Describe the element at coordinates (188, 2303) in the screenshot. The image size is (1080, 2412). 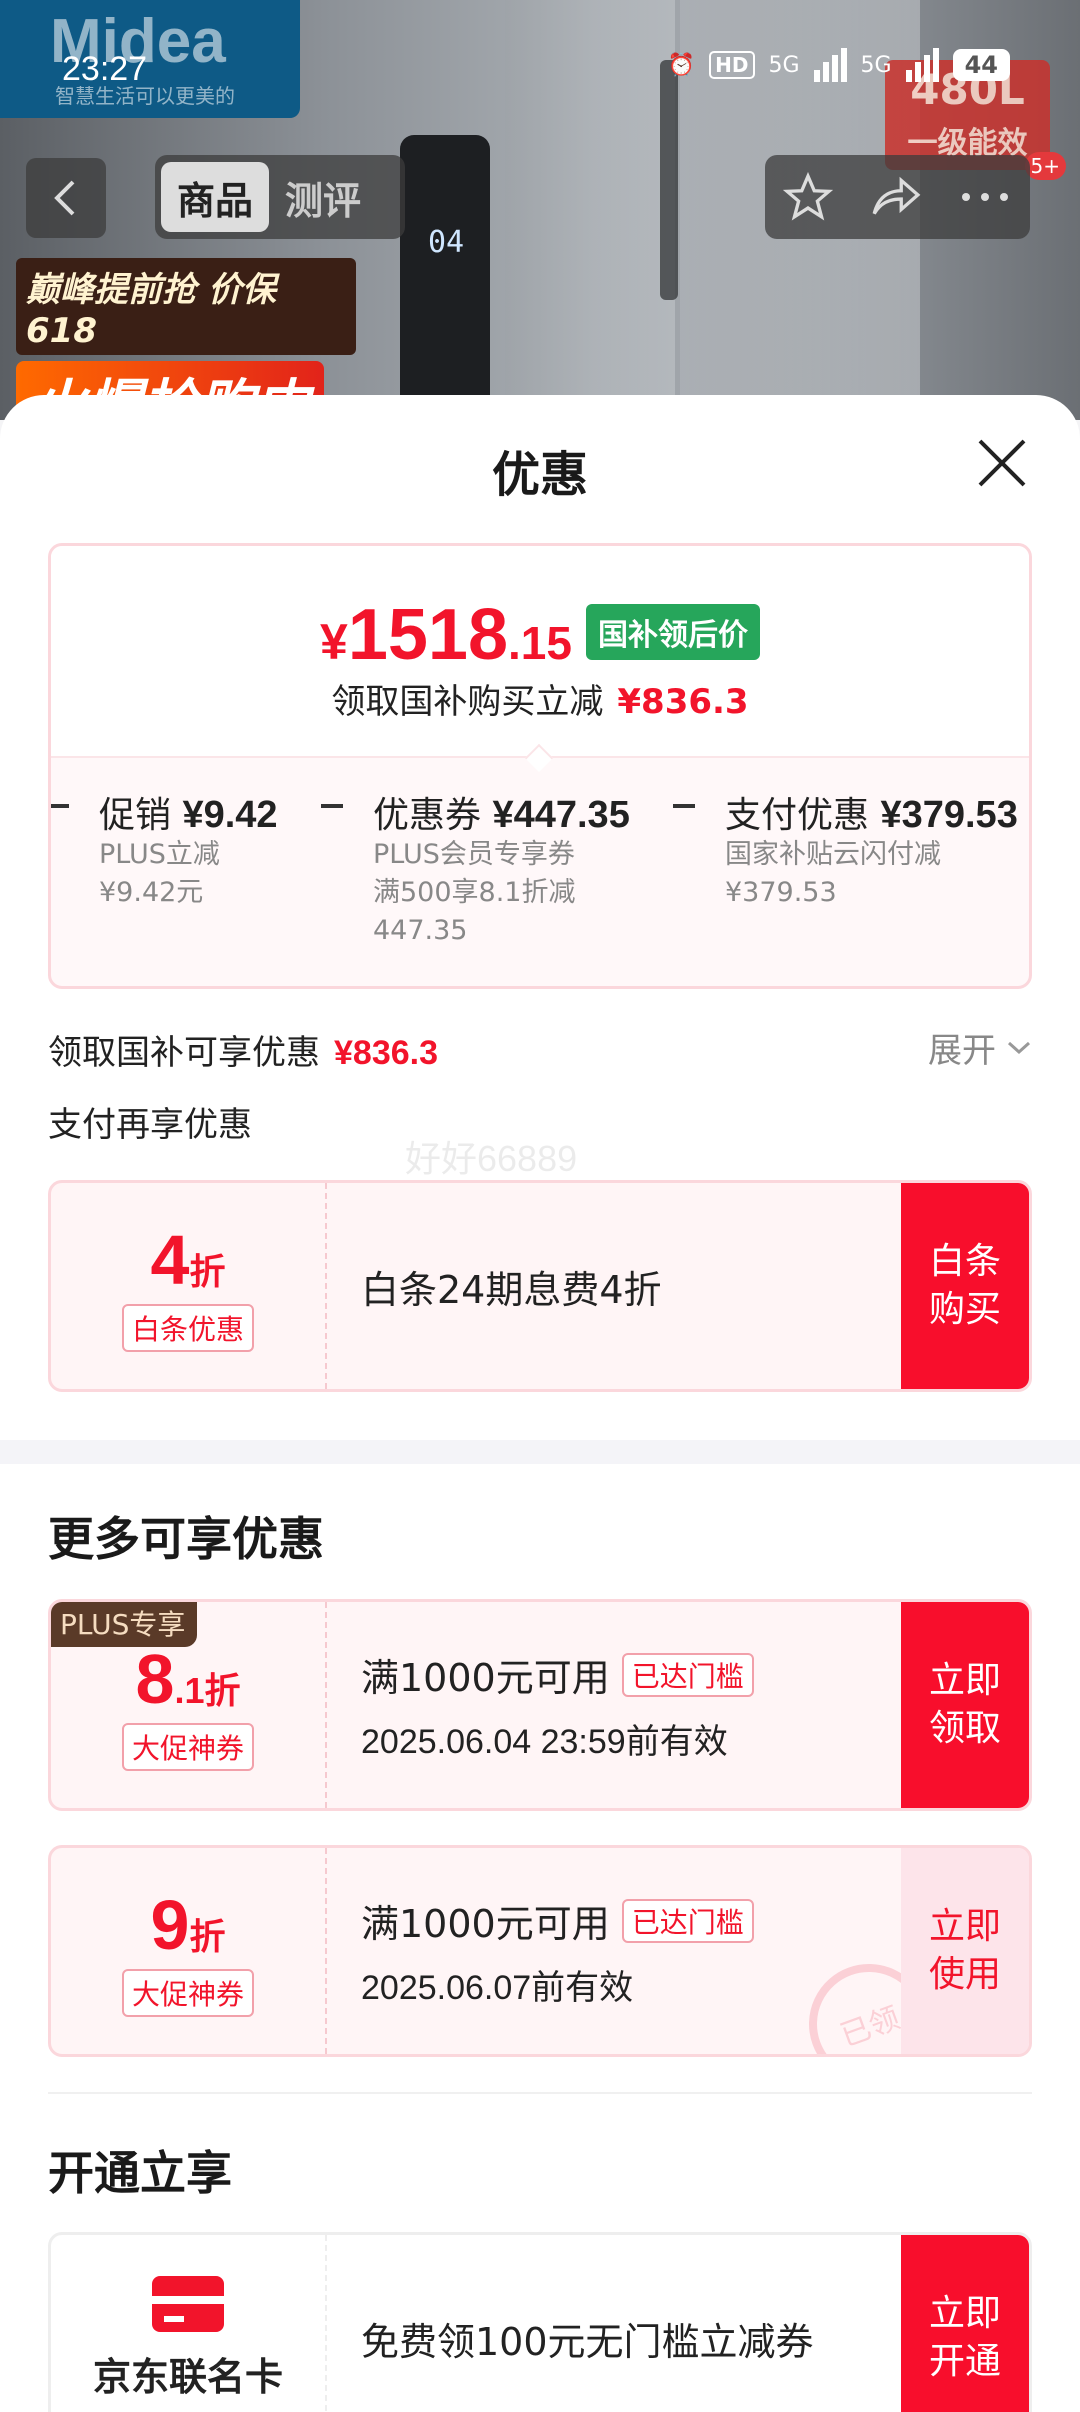
I see `credit-card-icon` at that location.